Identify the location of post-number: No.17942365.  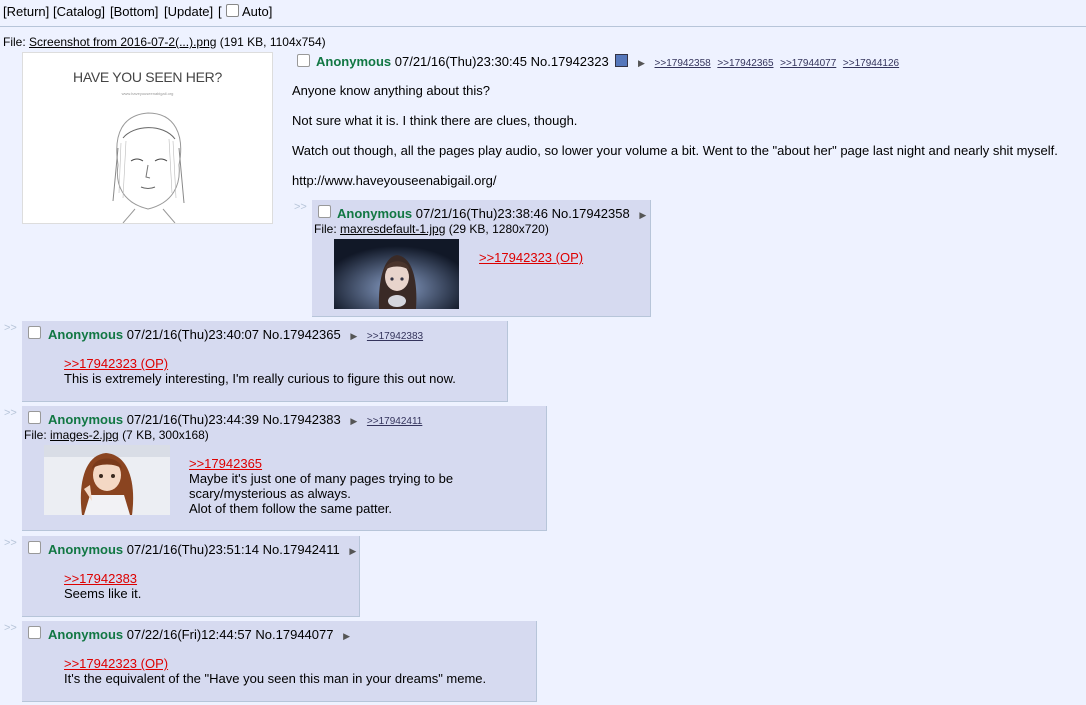
(302, 334).